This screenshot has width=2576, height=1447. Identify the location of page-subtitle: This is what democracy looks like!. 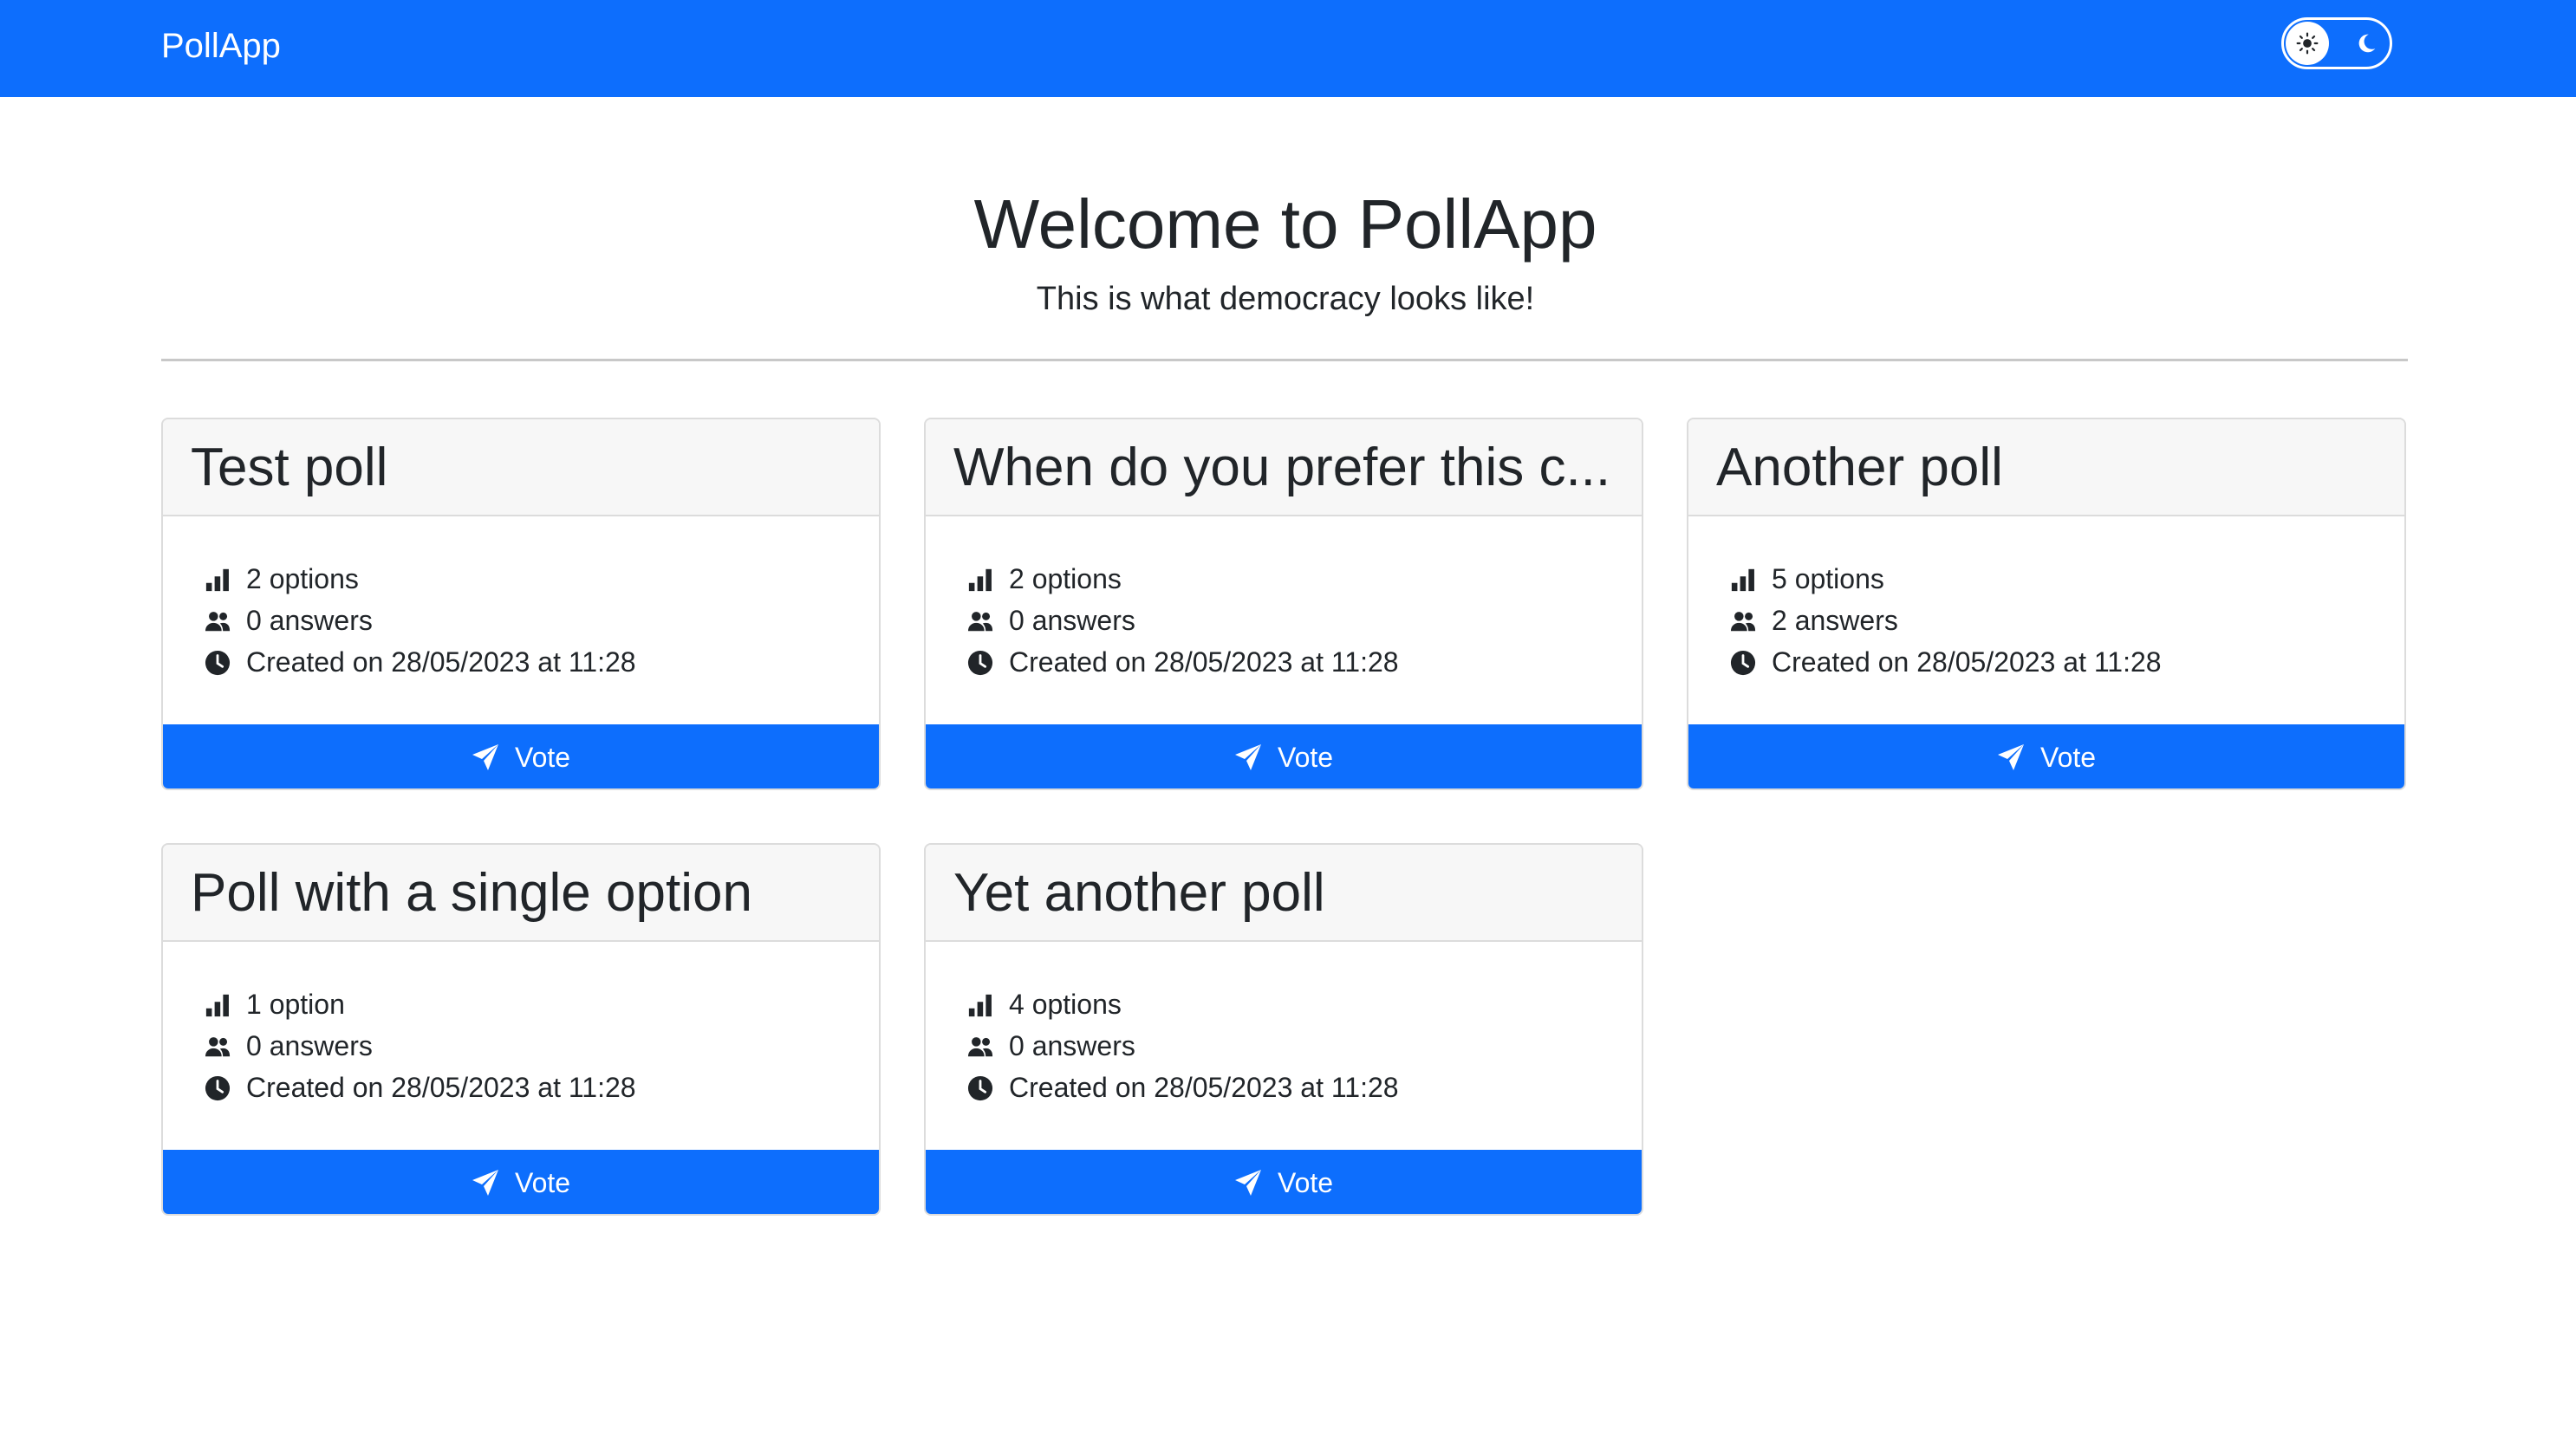
(1285, 299).